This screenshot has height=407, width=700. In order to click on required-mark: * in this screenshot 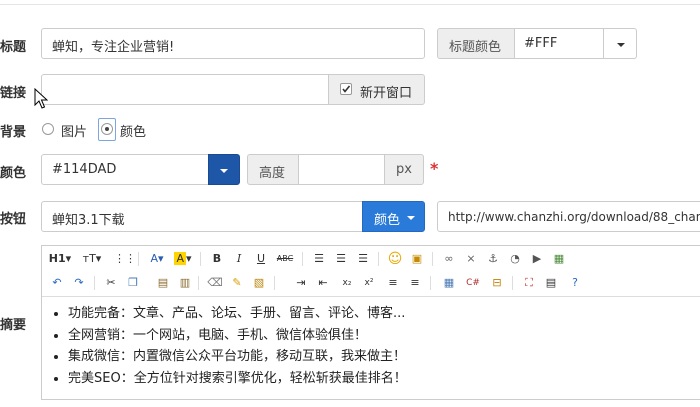, I will do `click(434, 168)`.